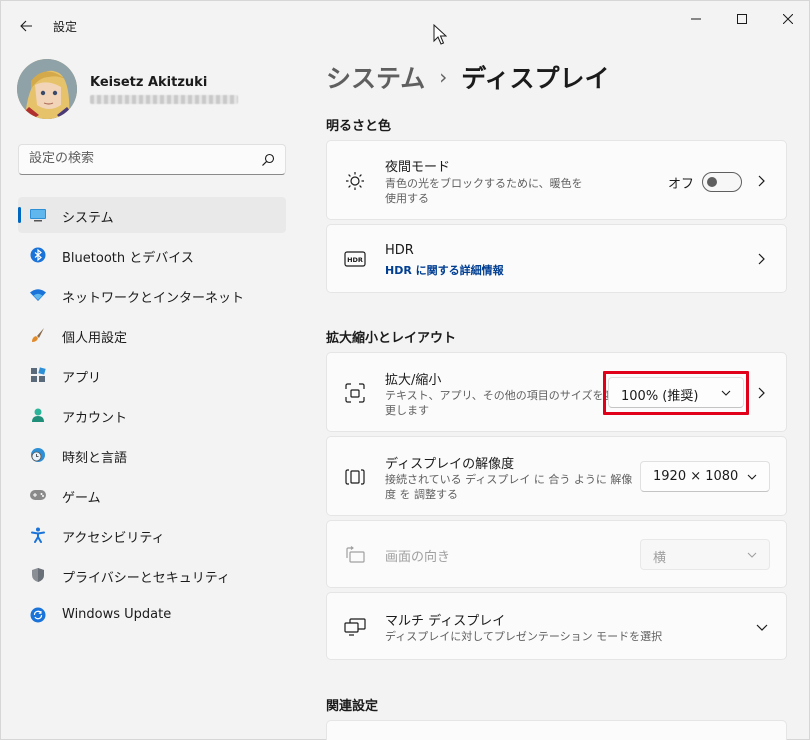  I want to click on sidebar-item-label: 時刻と言語, so click(95, 458).